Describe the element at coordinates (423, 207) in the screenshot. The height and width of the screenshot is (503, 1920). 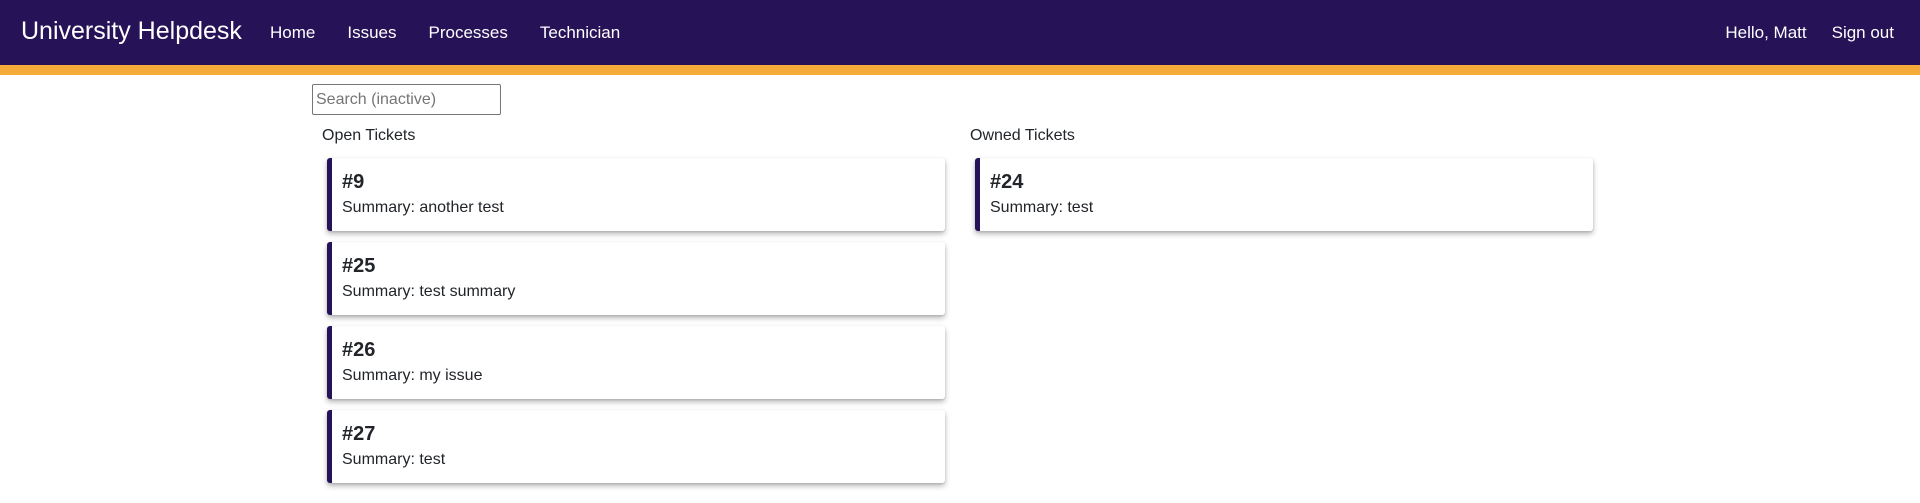
I see `ticket-summary: Summary: another test` at that location.